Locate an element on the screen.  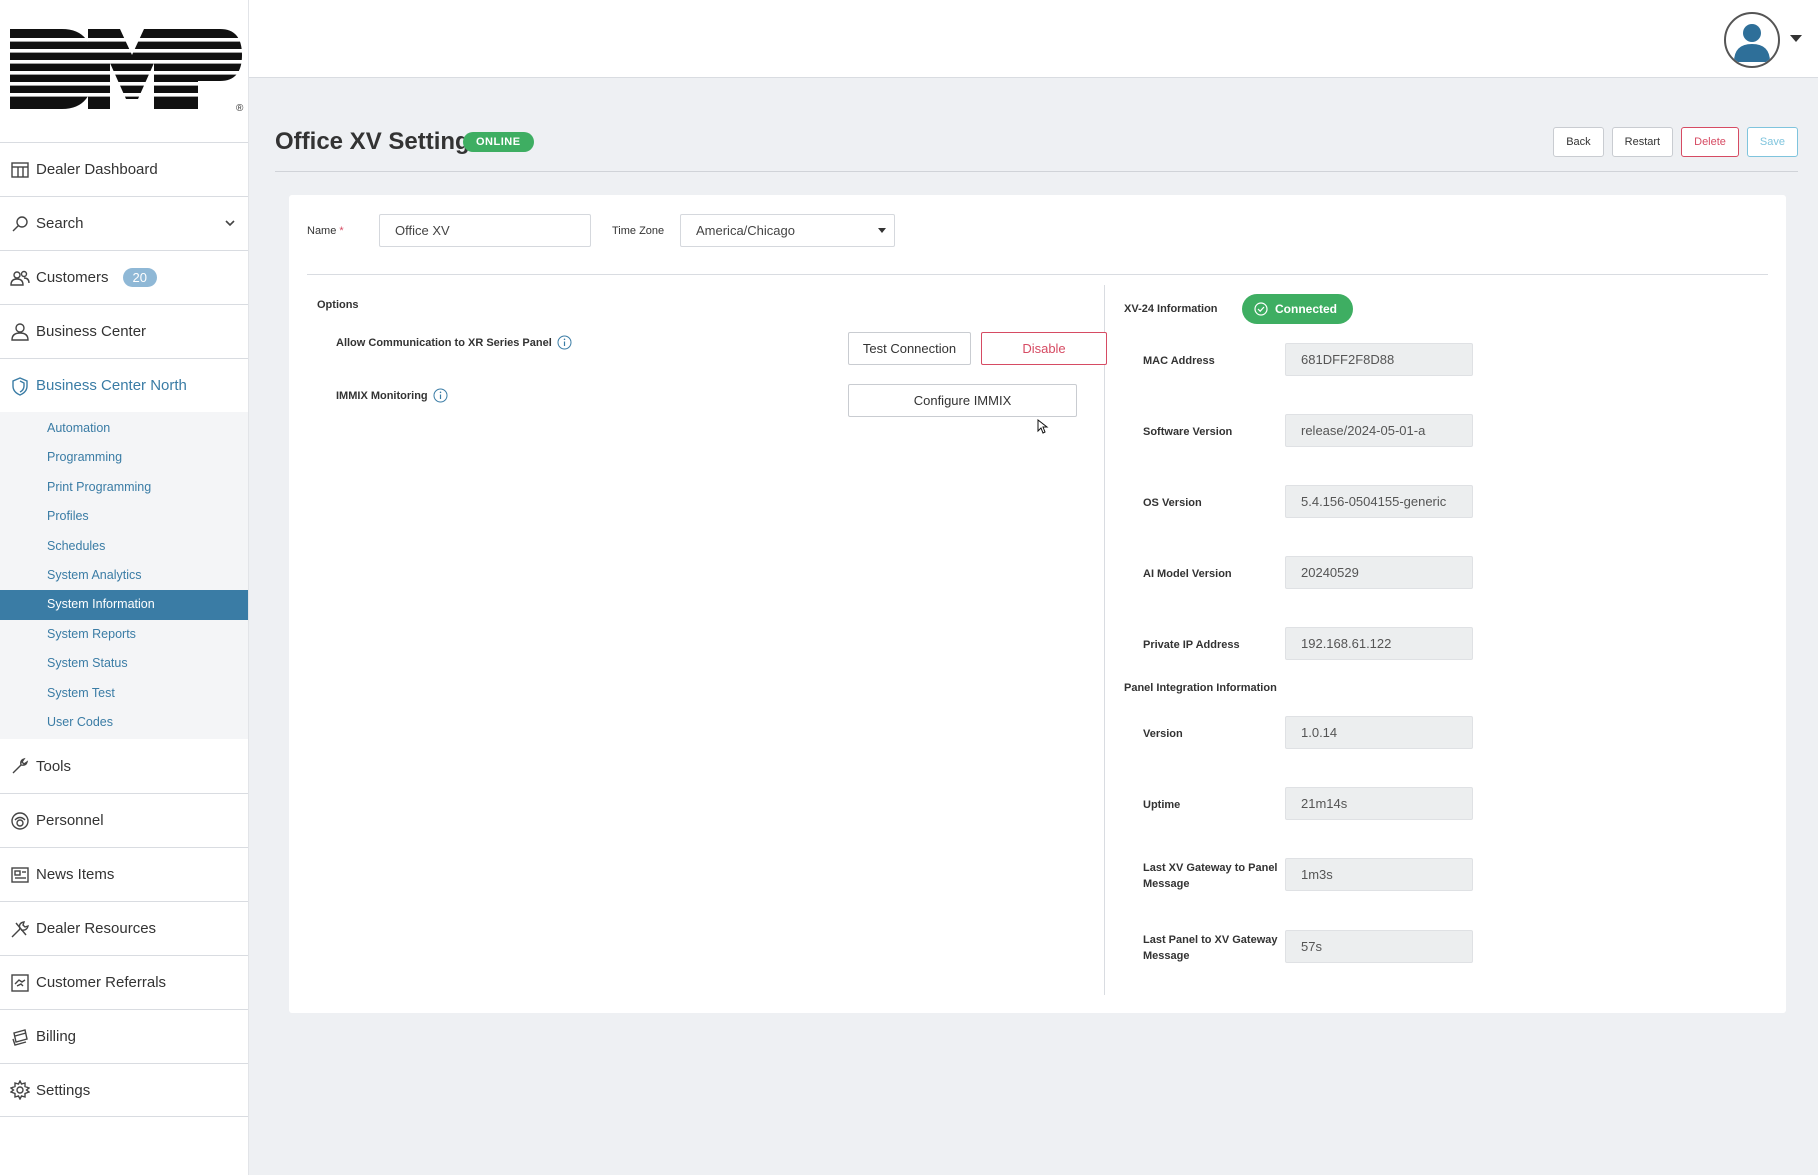
status-badge: ONLINE is located at coordinates (498, 142).